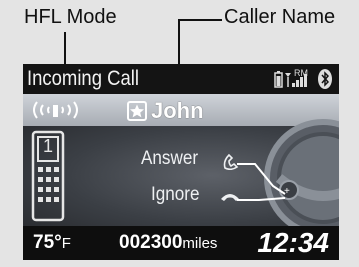 The width and height of the screenshot is (359, 267). I want to click on bluetooth-icon, so click(325, 79).